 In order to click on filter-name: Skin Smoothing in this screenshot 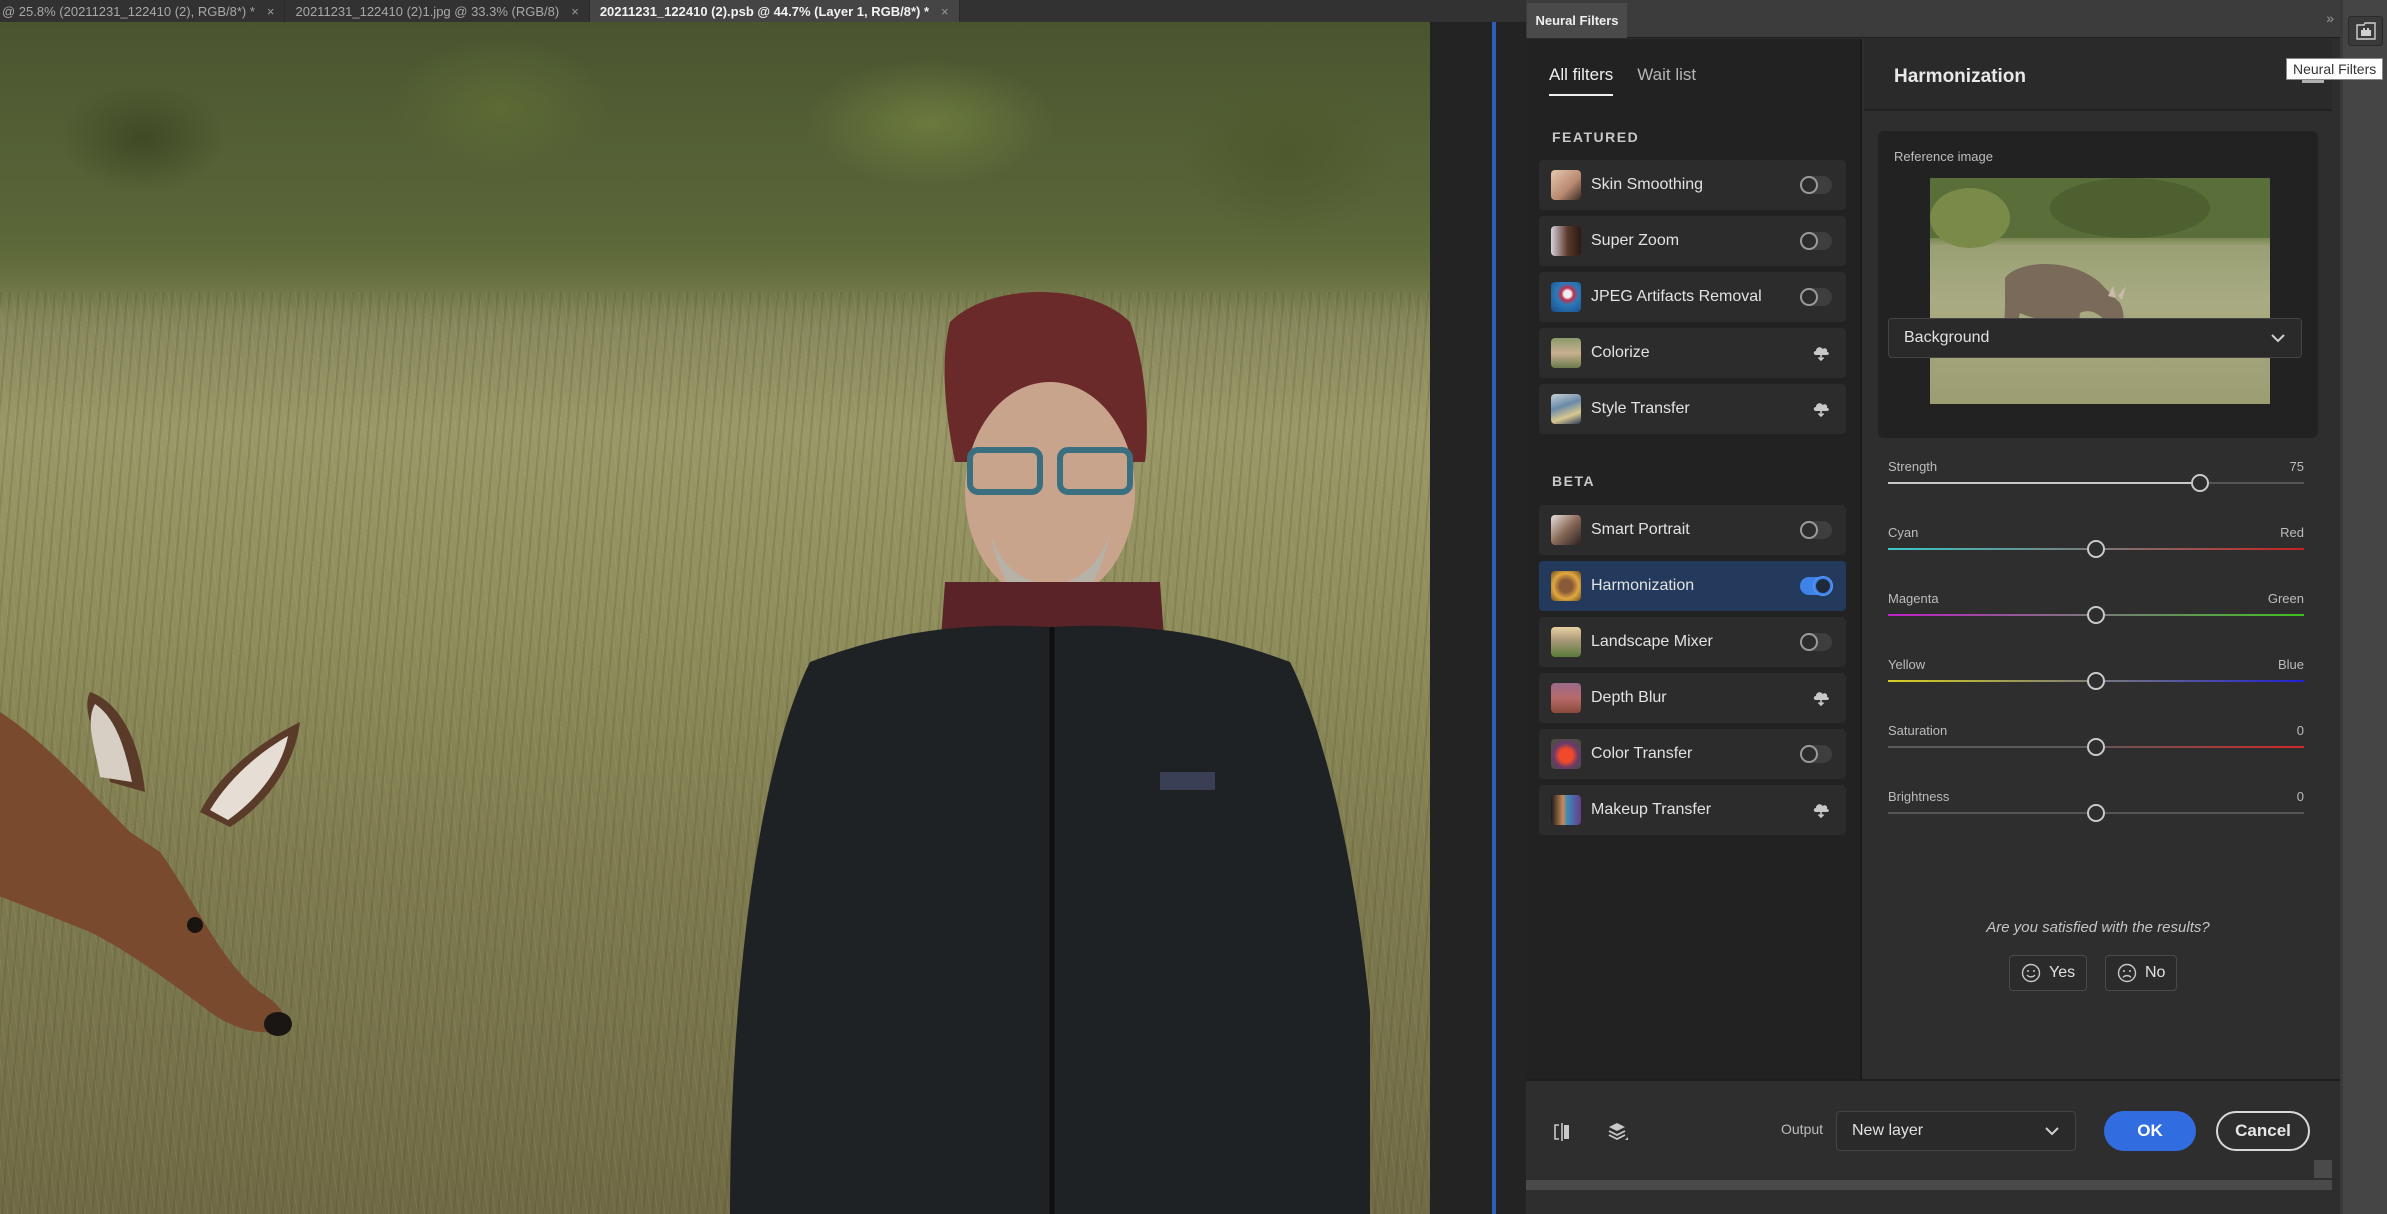, I will do `click(1647, 184)`.